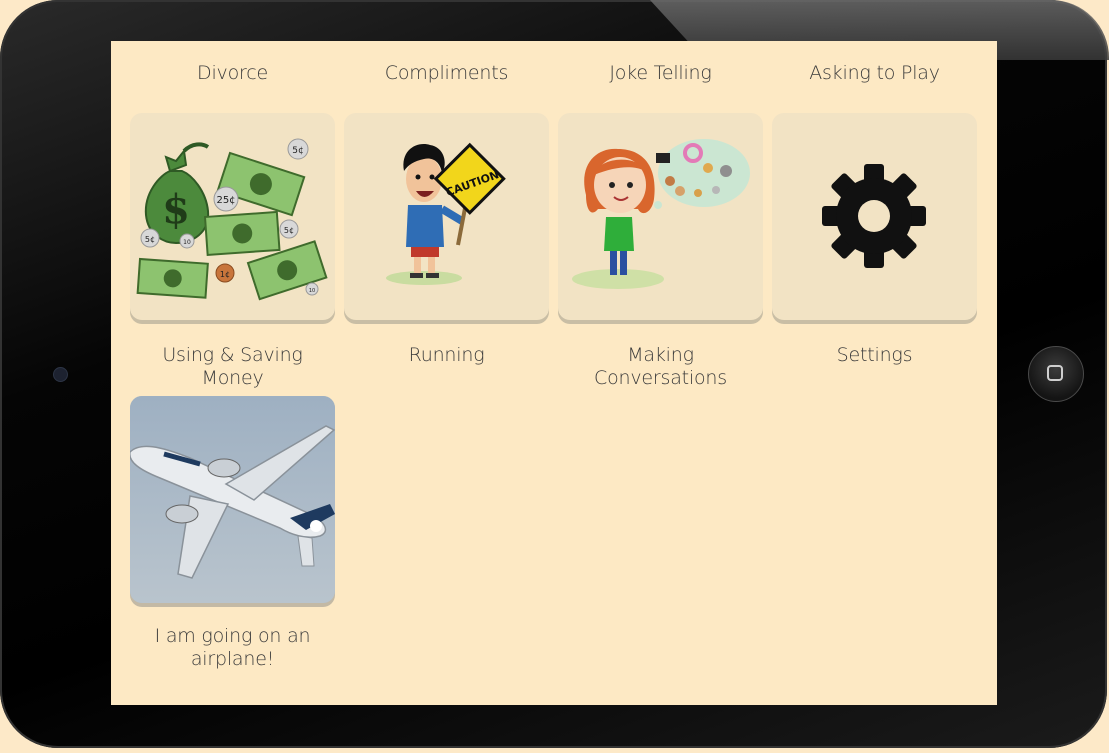  What do you see at coordinates (446, 355) in the screenshot?
I see `label-running: Running` at bounding box center [446, 355].